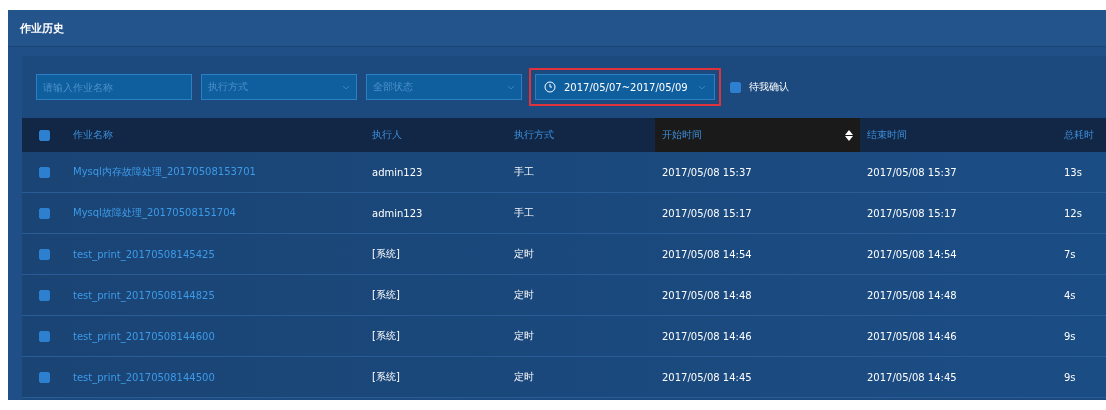  I want to click on table-cell-text: 13s, so click(1073, 172).